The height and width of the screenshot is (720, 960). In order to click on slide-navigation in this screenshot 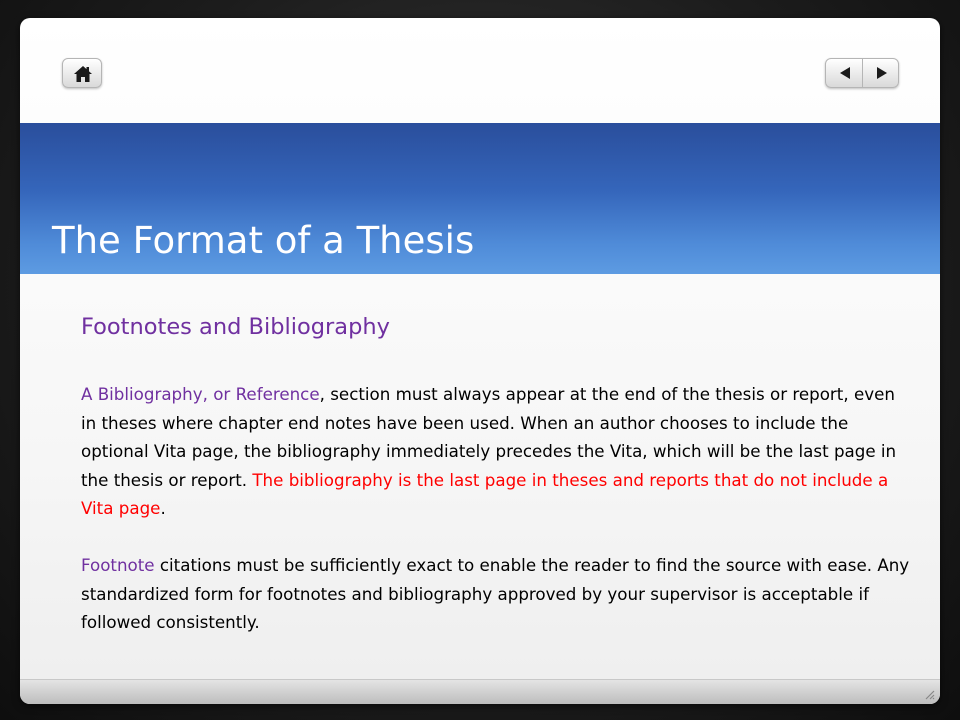, I will do `click(862, 73)`.